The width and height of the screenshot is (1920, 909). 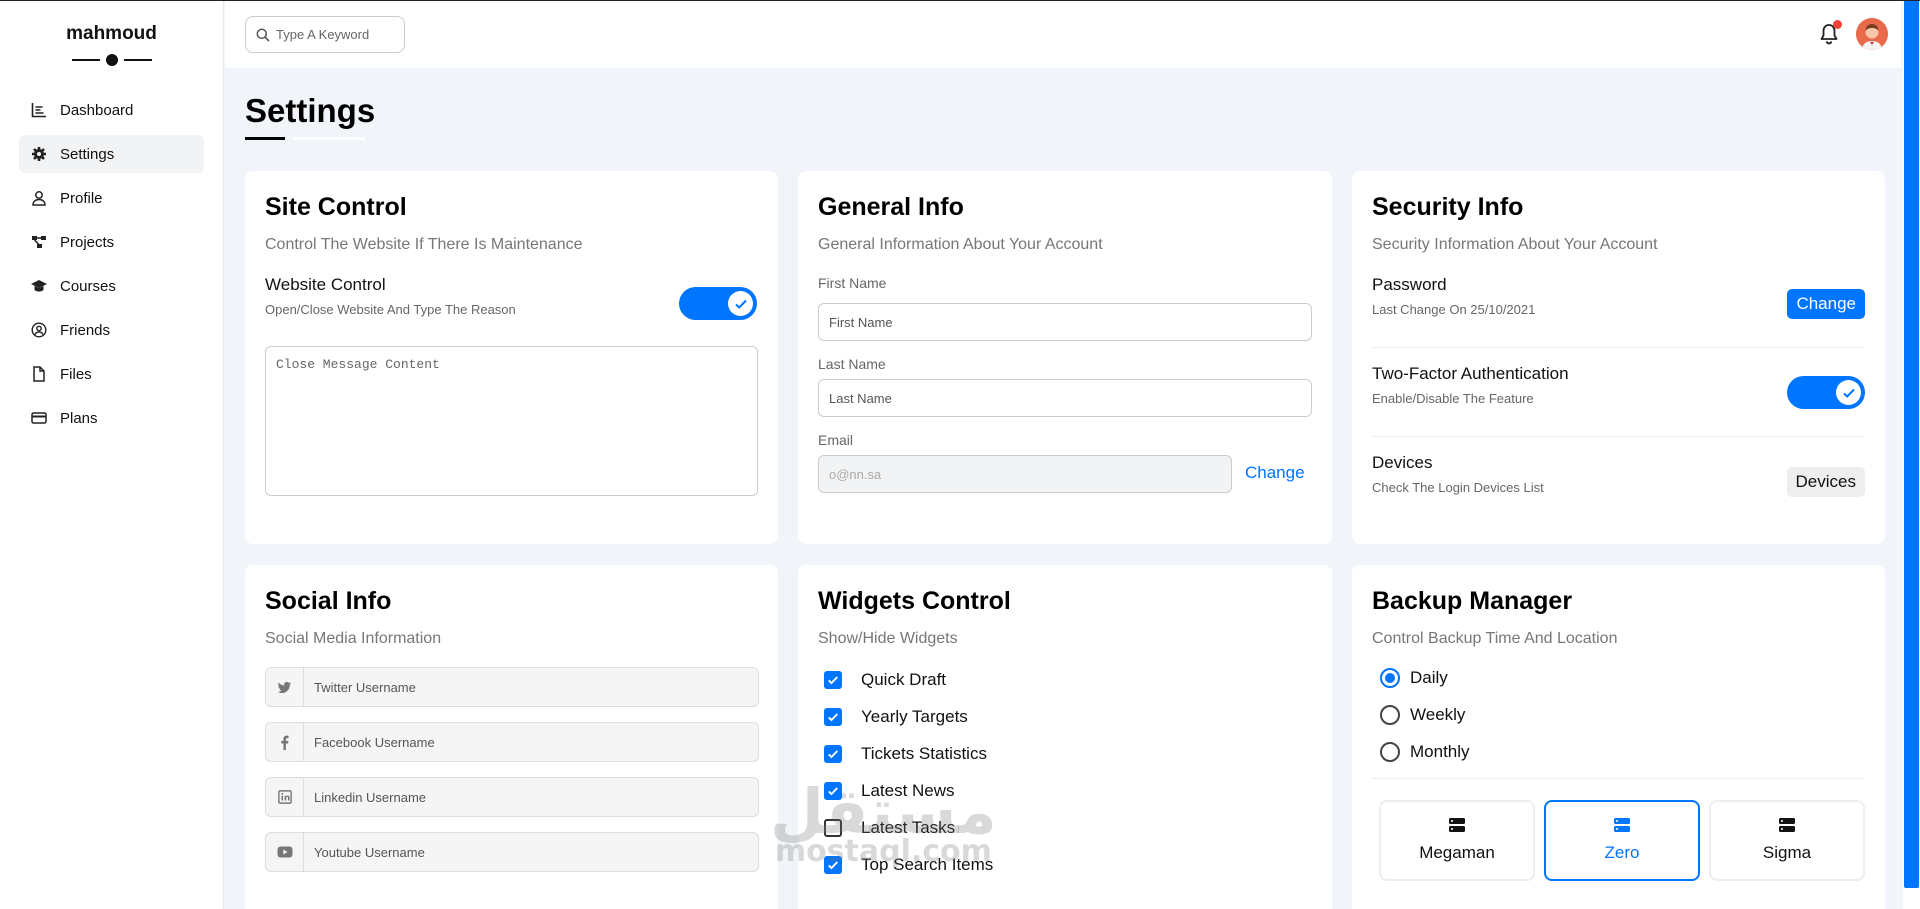 I want to click on devices-subtitle: Check The Login Devices List, so click(x=1458, y=487).